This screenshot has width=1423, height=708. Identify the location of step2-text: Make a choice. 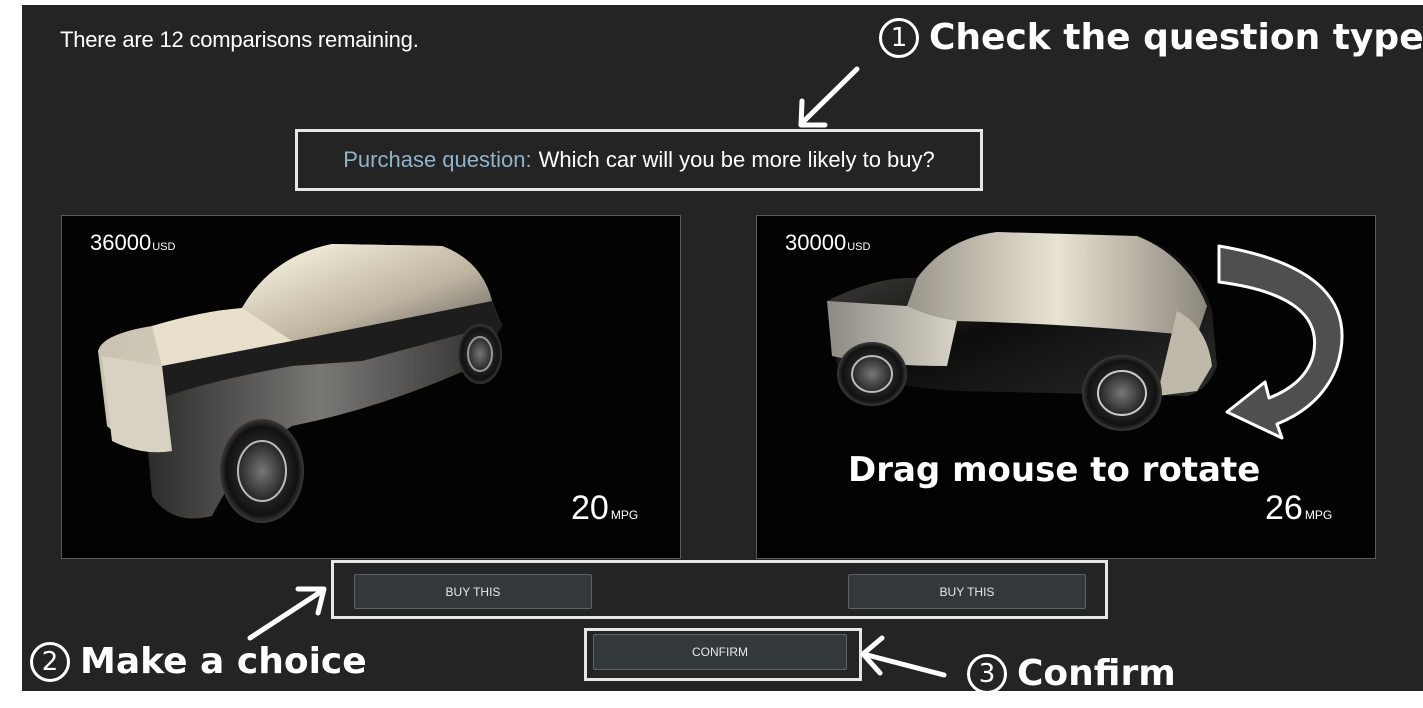
(223, 661).